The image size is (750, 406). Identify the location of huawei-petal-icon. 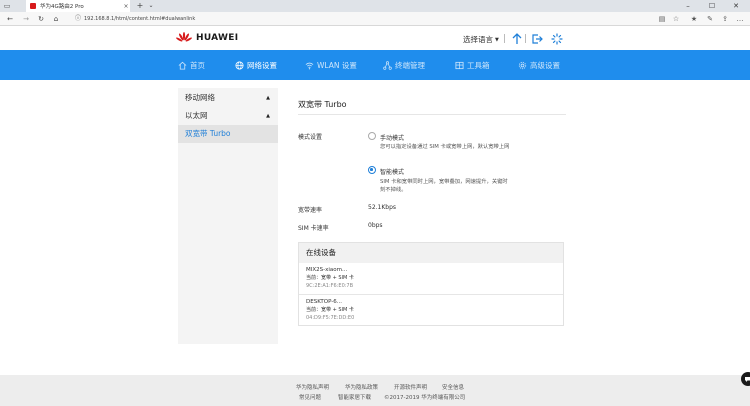
(184, 37).